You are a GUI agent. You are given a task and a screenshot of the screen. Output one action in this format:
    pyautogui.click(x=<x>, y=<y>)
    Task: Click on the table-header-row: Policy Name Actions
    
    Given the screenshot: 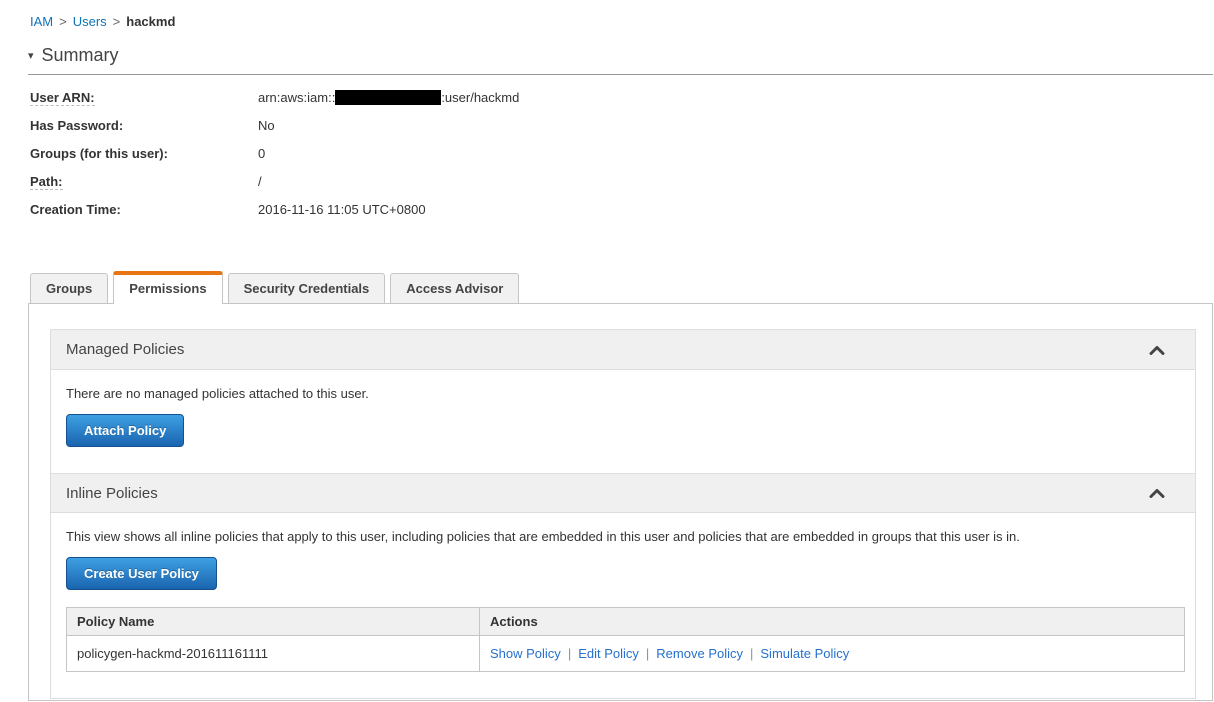 What is the action you would take?
    pyautogui.click(x=625, y=621)
    